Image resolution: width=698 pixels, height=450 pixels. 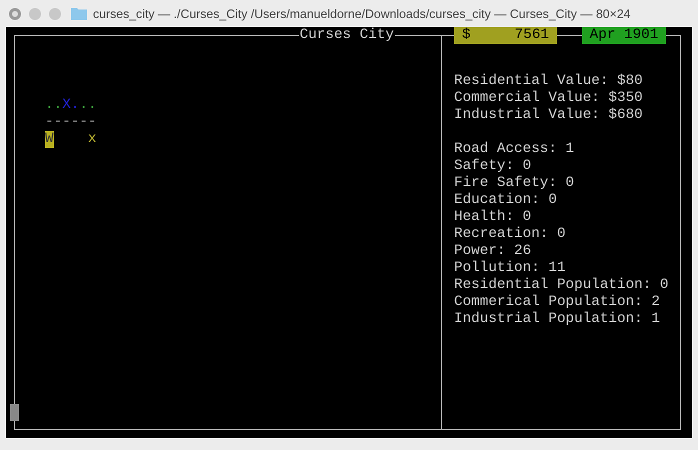 What do you see at coordinates (557, 319) in the screenshot?
I see `stat-line: Industrial Population: 1` at bounding box center [557, 319].